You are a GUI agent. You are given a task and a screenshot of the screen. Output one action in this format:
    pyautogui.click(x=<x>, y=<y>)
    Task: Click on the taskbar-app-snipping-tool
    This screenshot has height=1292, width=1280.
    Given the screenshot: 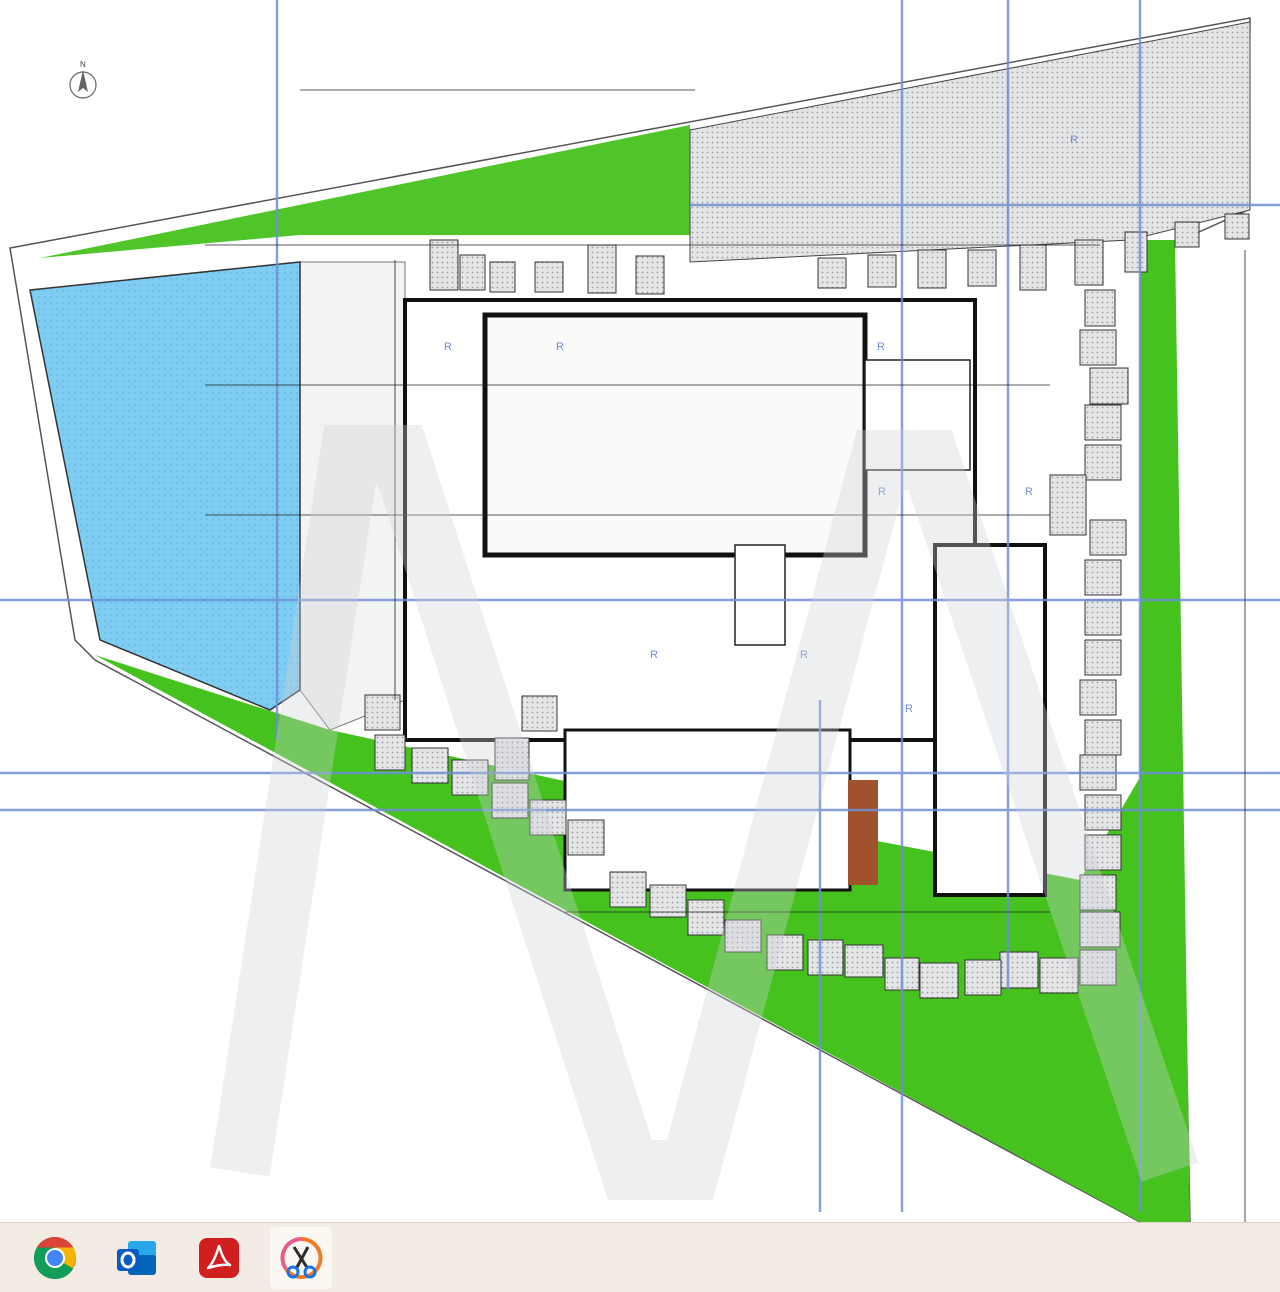 What is the action you would take?
    pyautogui.click(x=301, y=1257)
    